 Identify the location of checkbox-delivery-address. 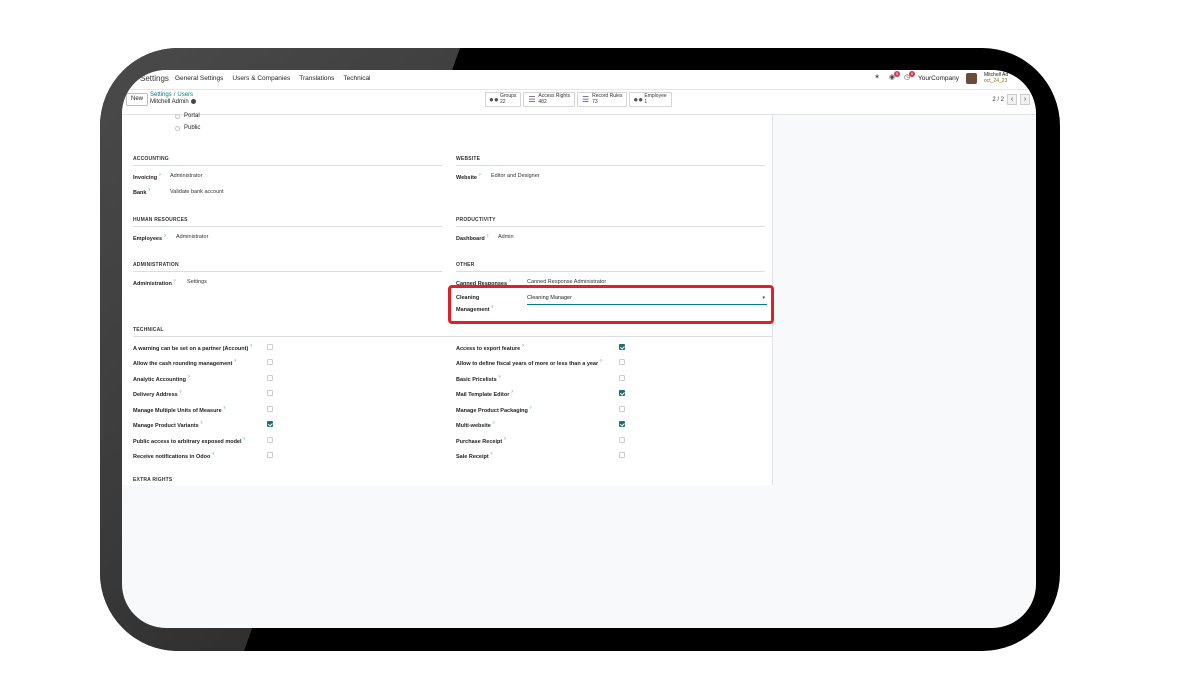
(270, 393).